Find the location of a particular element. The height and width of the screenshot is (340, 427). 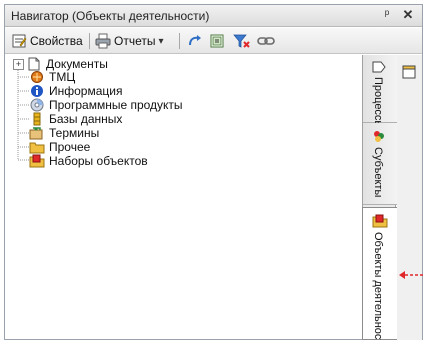

tree-item-label: Термины is located at coordinates (74, 133).